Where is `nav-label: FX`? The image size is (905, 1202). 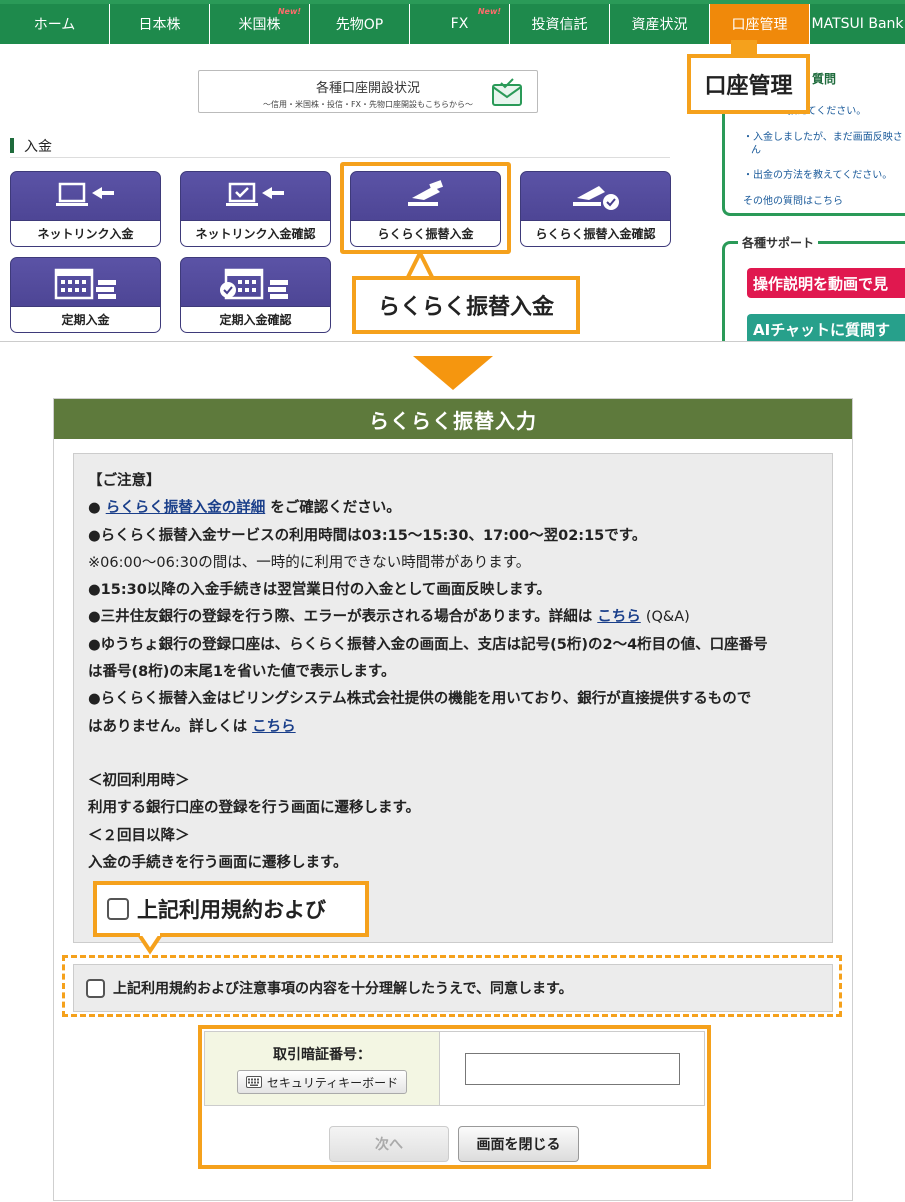 nav-label: FX is located at coordinates (459, 24).